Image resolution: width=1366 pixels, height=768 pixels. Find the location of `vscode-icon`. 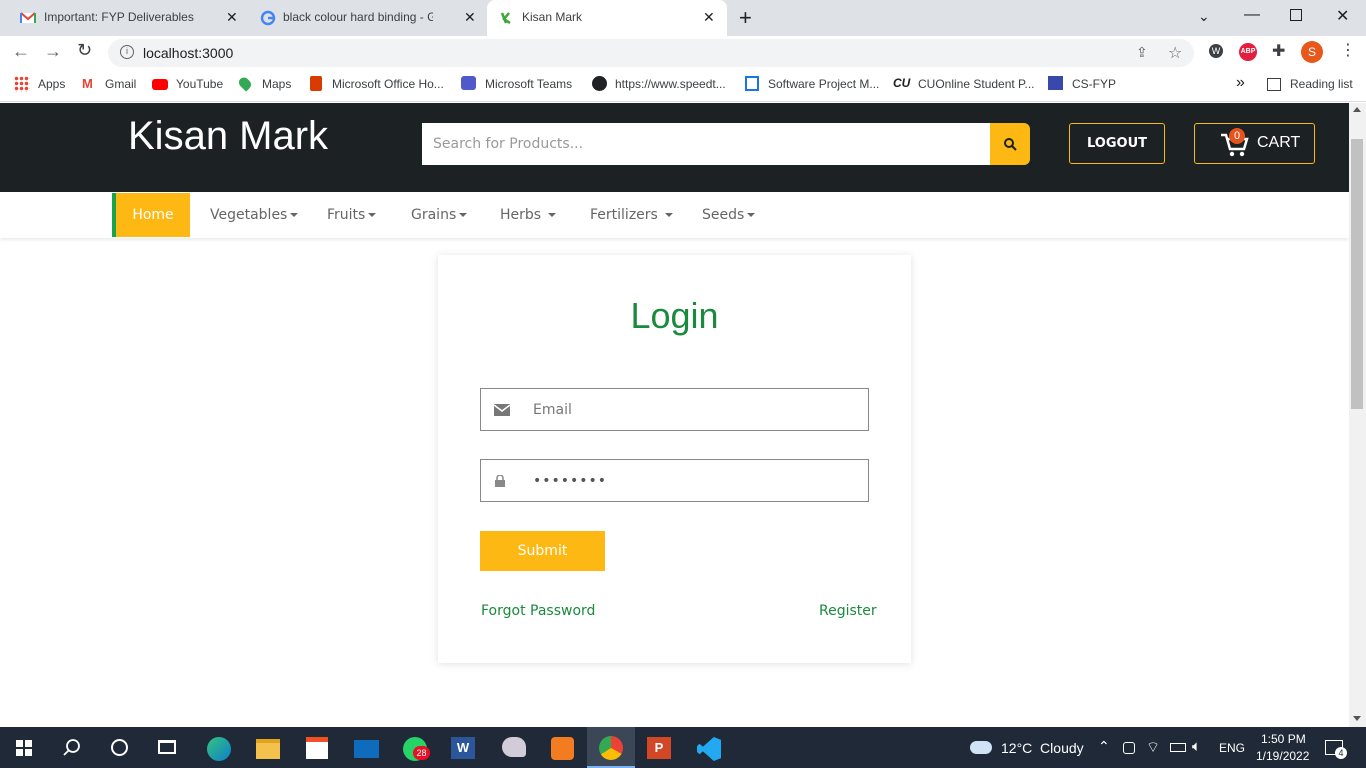

vscode-icon is located at coordinates (709, 749).